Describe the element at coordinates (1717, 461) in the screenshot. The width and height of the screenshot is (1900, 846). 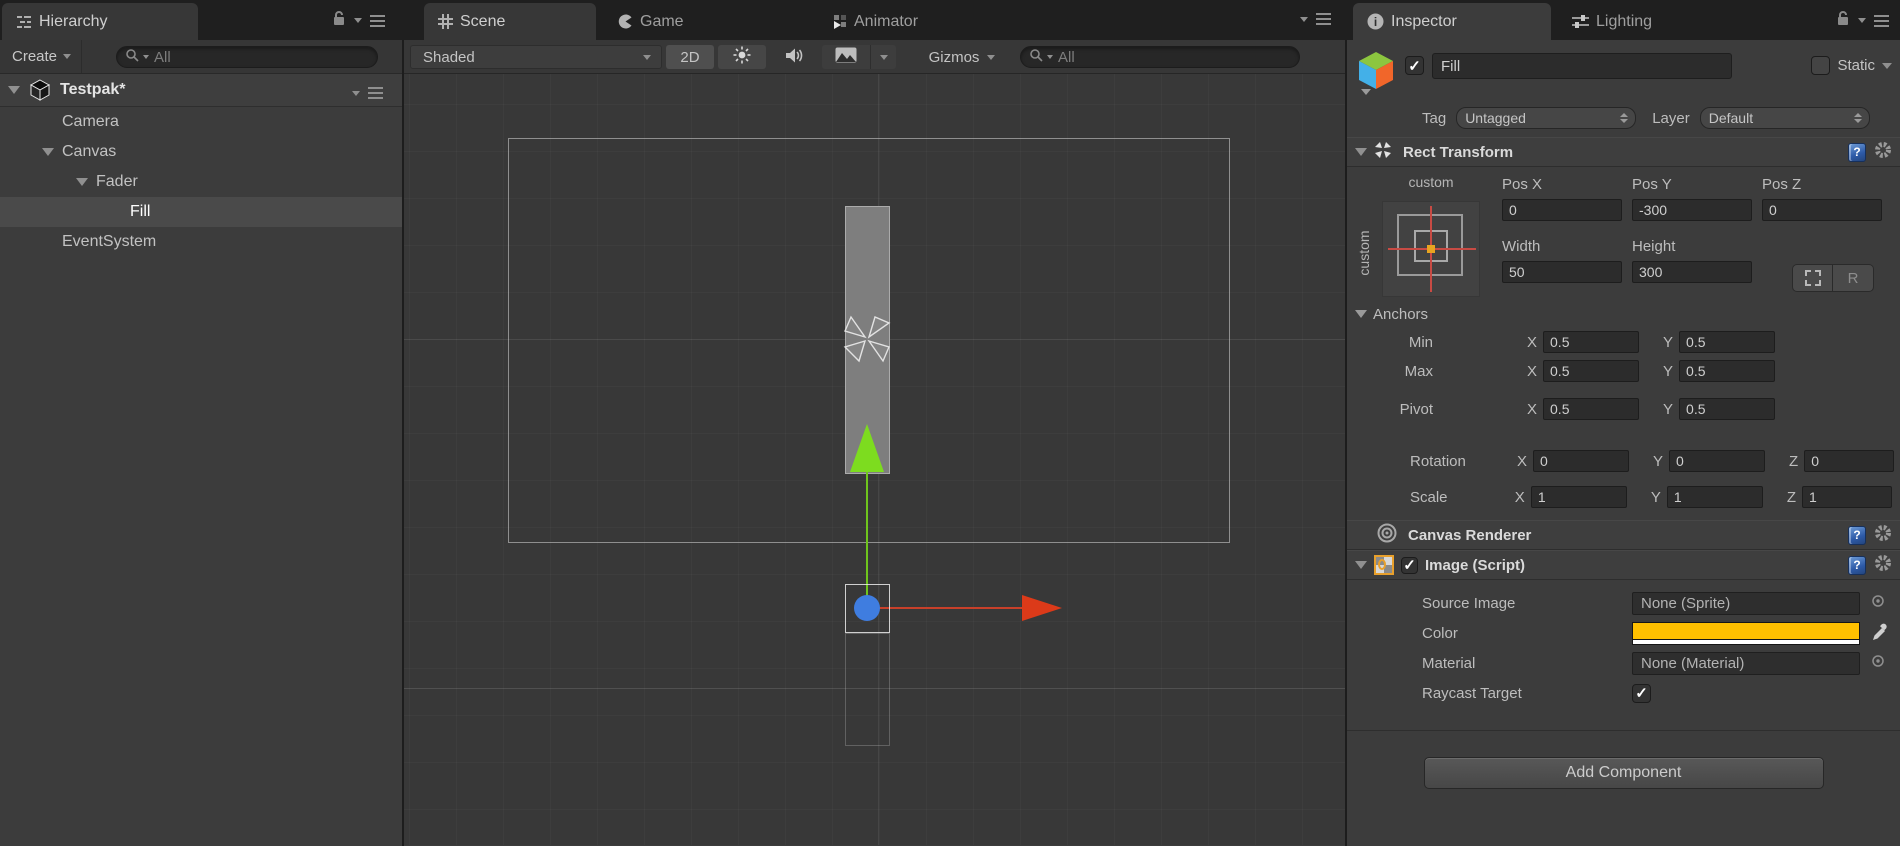
I see `rotation-y-field` at that location.